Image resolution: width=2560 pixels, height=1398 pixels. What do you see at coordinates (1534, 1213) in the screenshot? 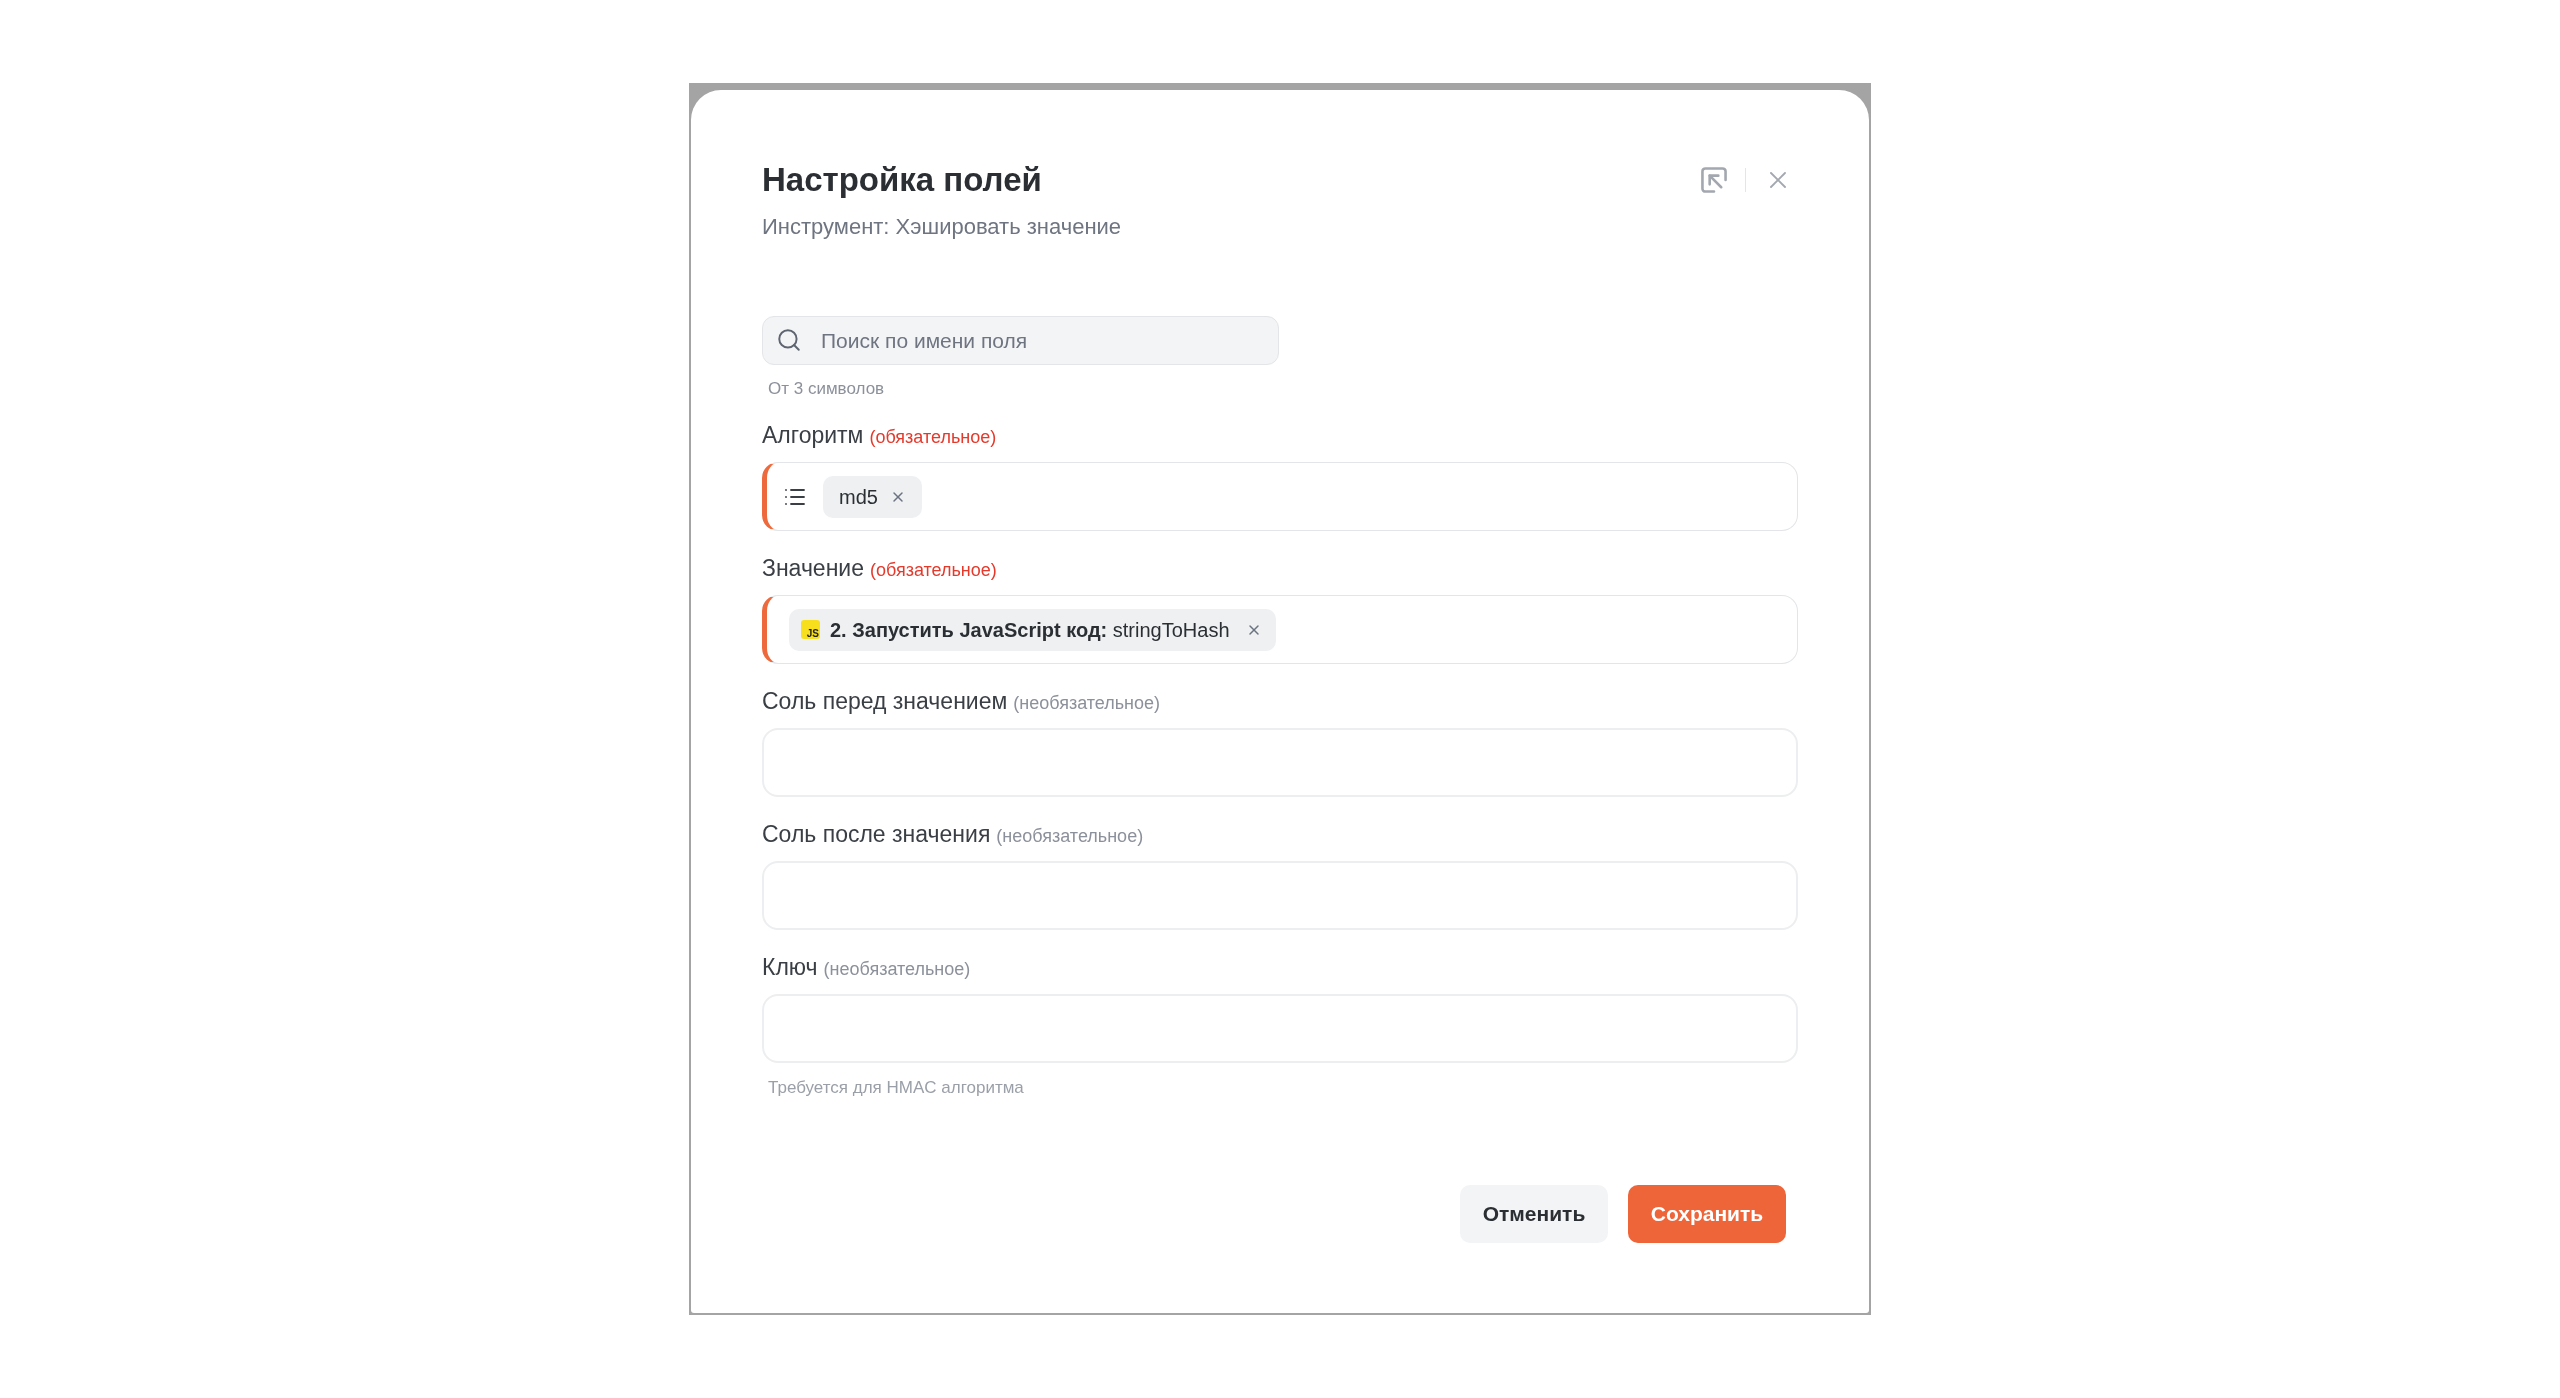
I see `cancel-button: Отменить` at bounding box center [1534, 1213].